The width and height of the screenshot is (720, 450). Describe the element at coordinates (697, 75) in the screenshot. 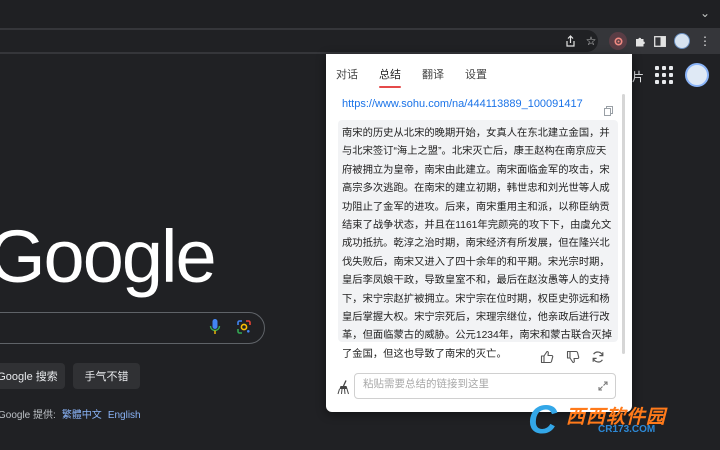

I see `google-account-avatar` at that location.